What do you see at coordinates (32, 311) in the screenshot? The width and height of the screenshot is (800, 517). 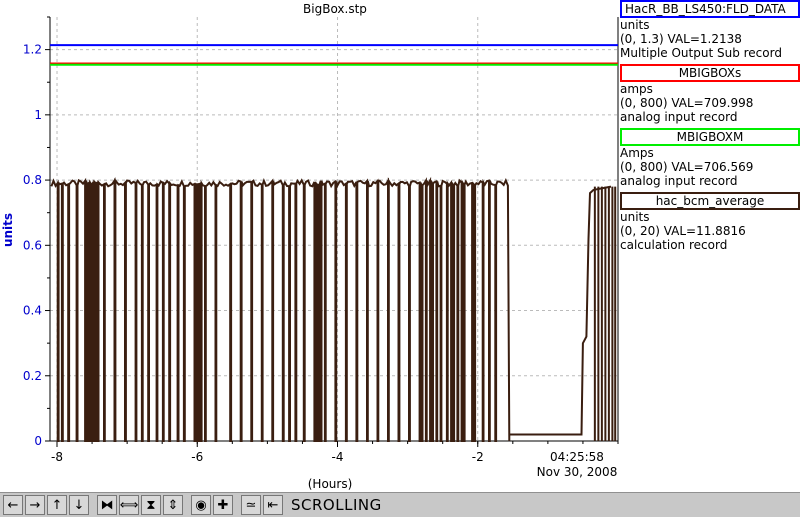 I see `y-tick-label: 0.4` at bounding box center [32, 311].